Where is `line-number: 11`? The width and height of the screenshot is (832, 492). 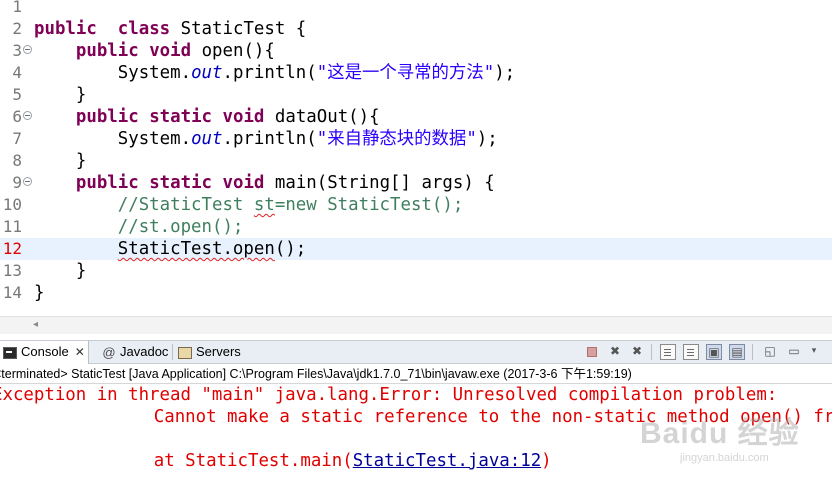
line-number: 11 is located at coordinates (12, 226).